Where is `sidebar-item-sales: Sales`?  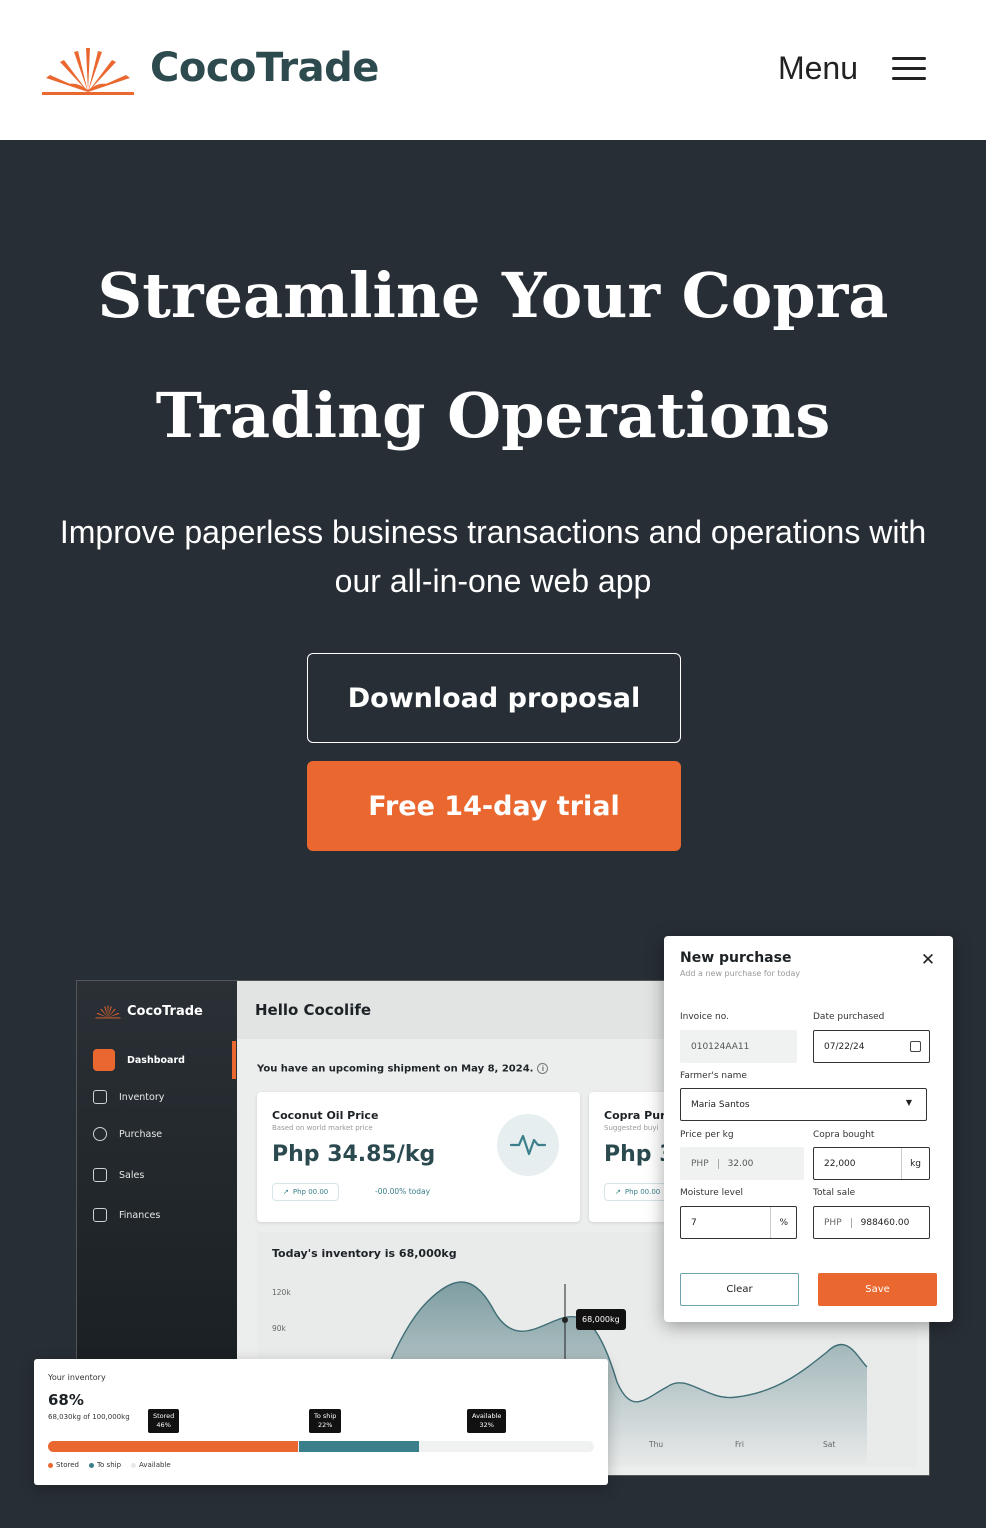 sidebar-item-sales: Sales is located at coordinates (118, 1175).